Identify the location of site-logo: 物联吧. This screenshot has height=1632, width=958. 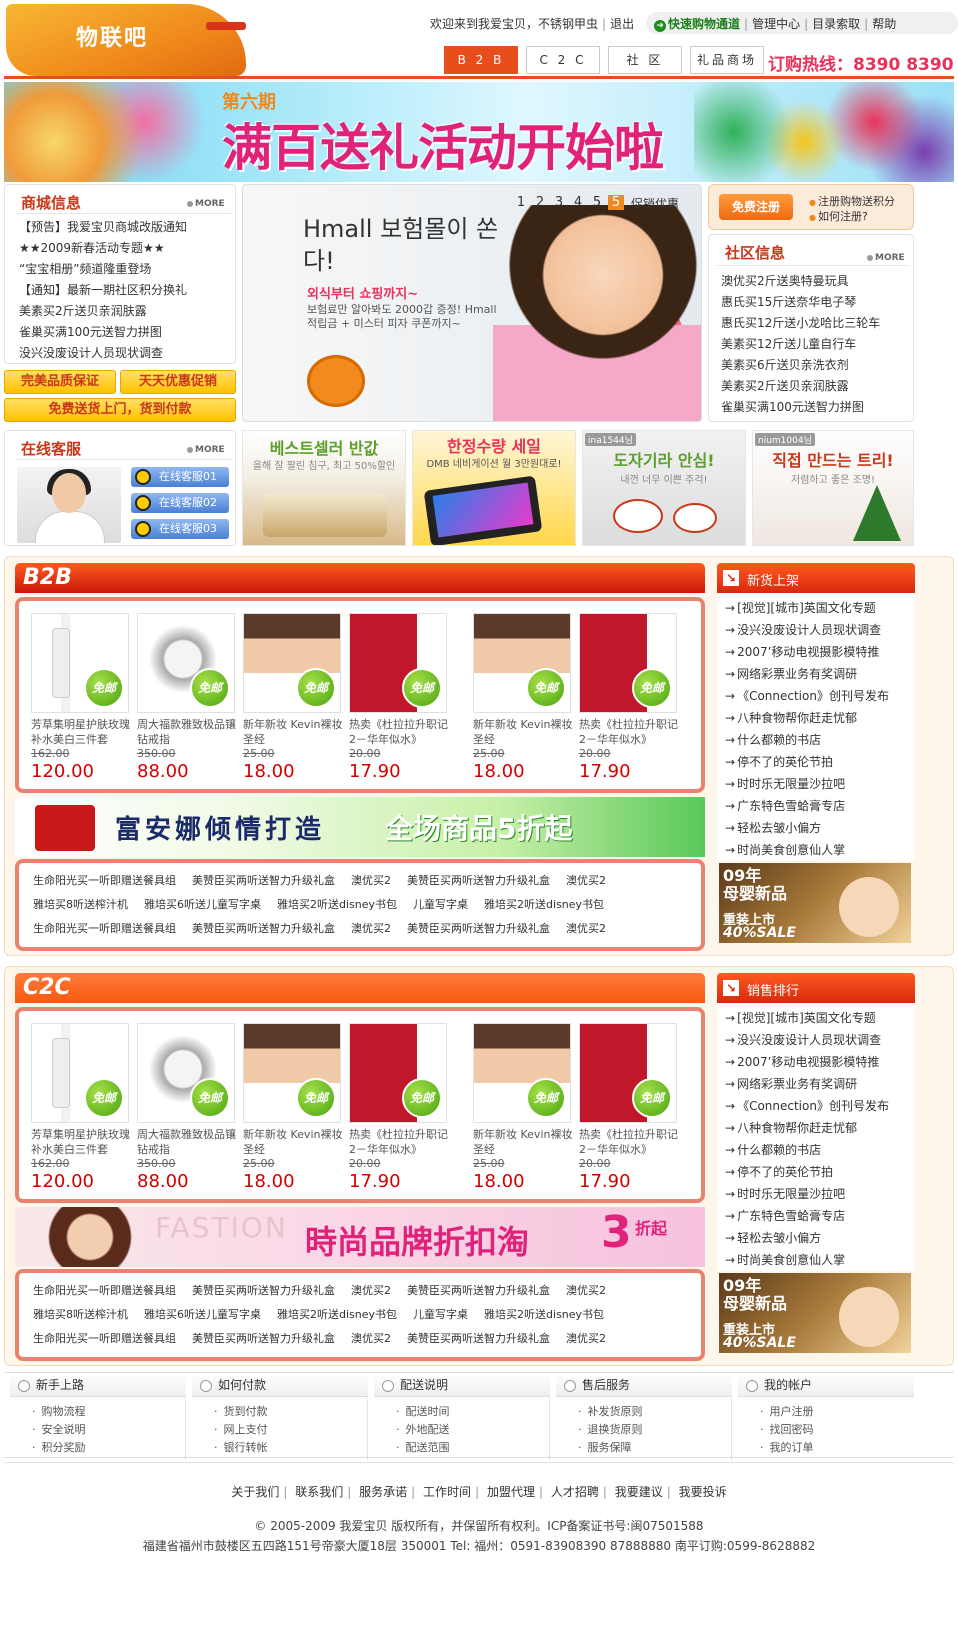
(126, 40).